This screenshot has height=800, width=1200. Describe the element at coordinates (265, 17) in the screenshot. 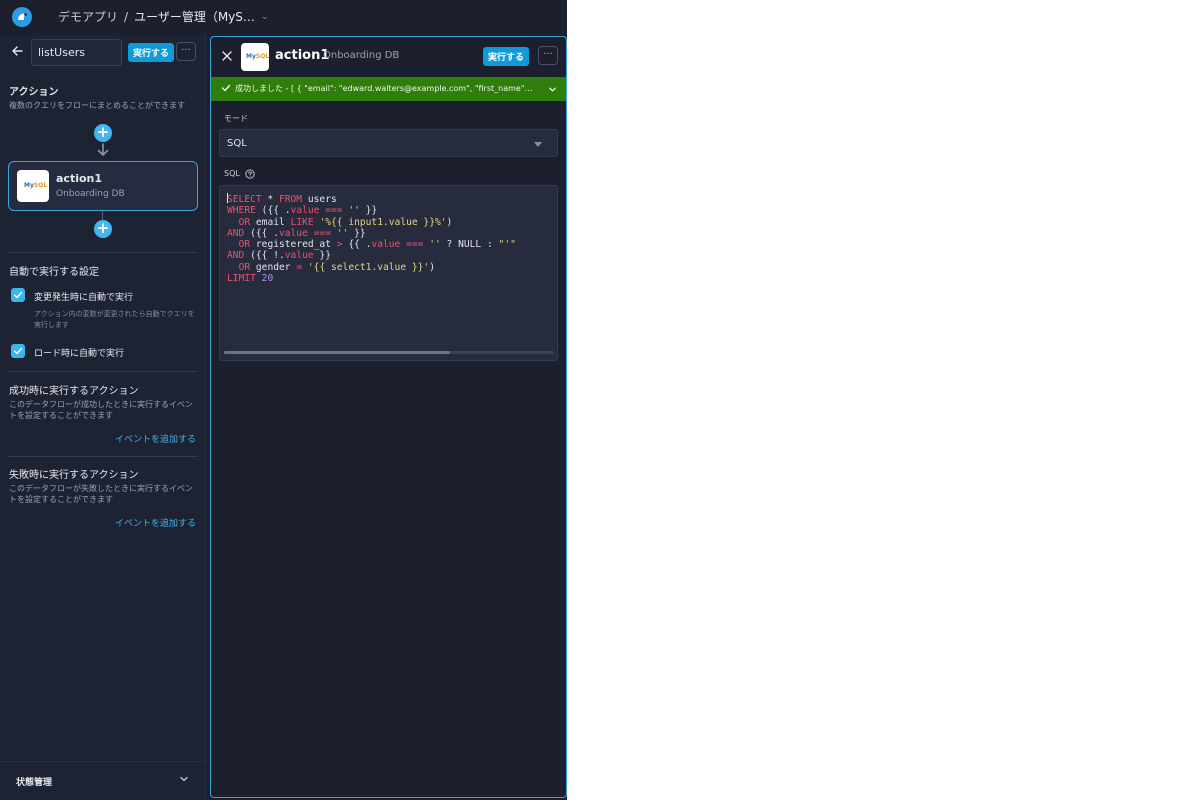

I see `chevron-down-icon: ⌄` at that location.